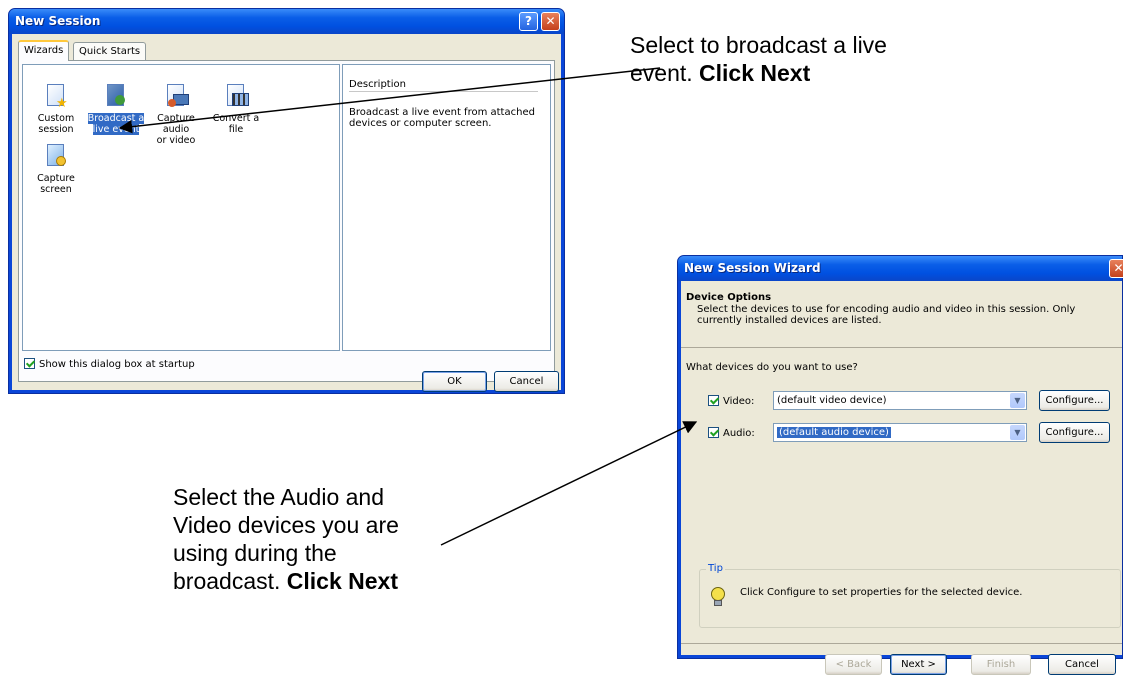  Describe the element at coordinates (389, 100) in the screenshot. I see `arrow-to-broadcast` at that location.